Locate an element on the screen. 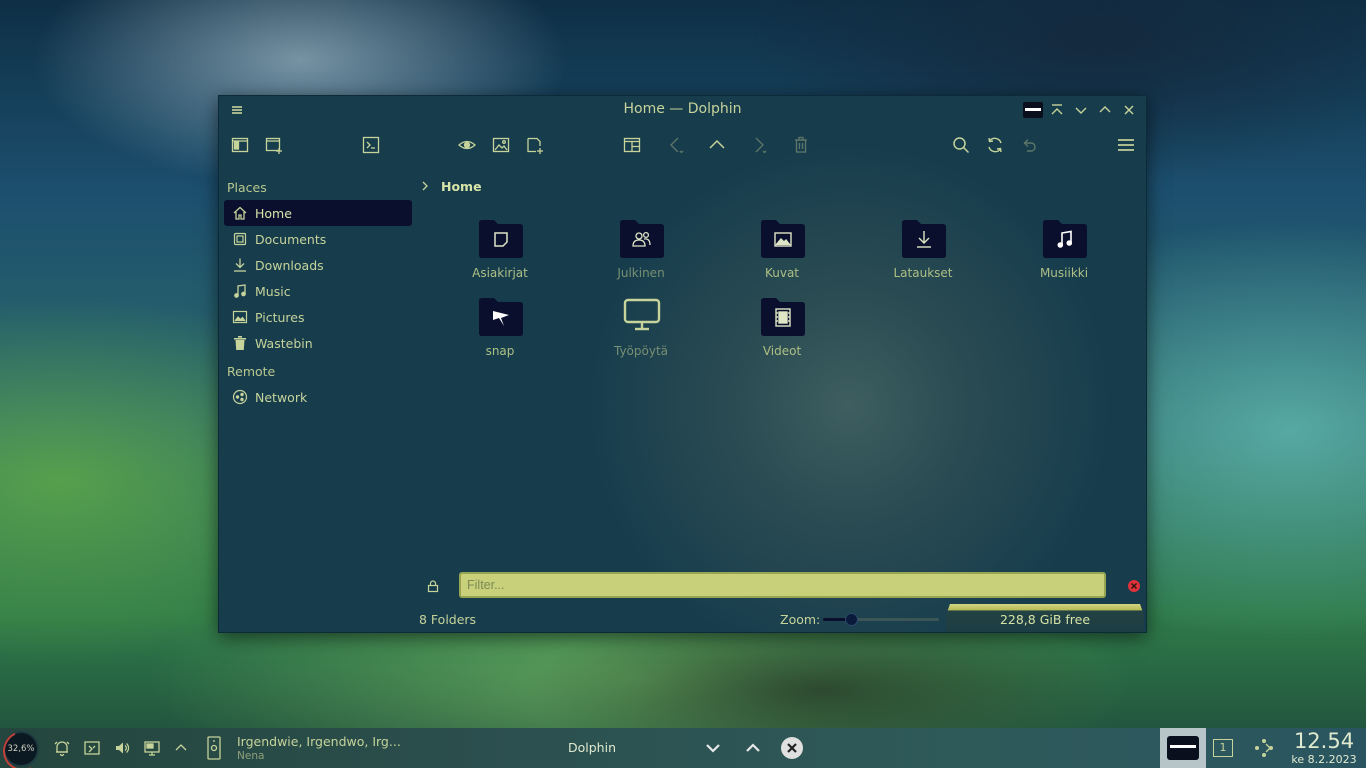  minimize-icon is located at coordinates (1081, 110).